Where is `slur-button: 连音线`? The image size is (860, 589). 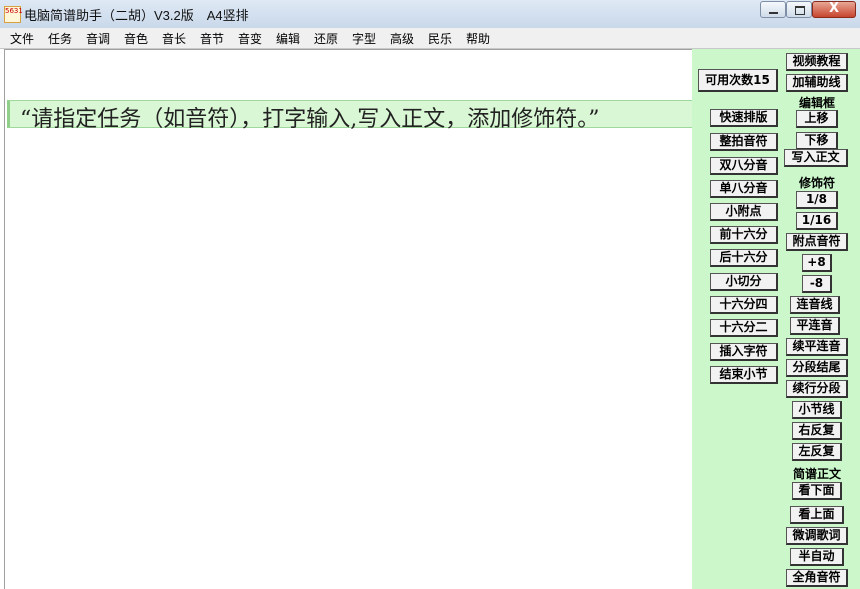 slur-button: 连音线 is located at coordinates (815, 305).